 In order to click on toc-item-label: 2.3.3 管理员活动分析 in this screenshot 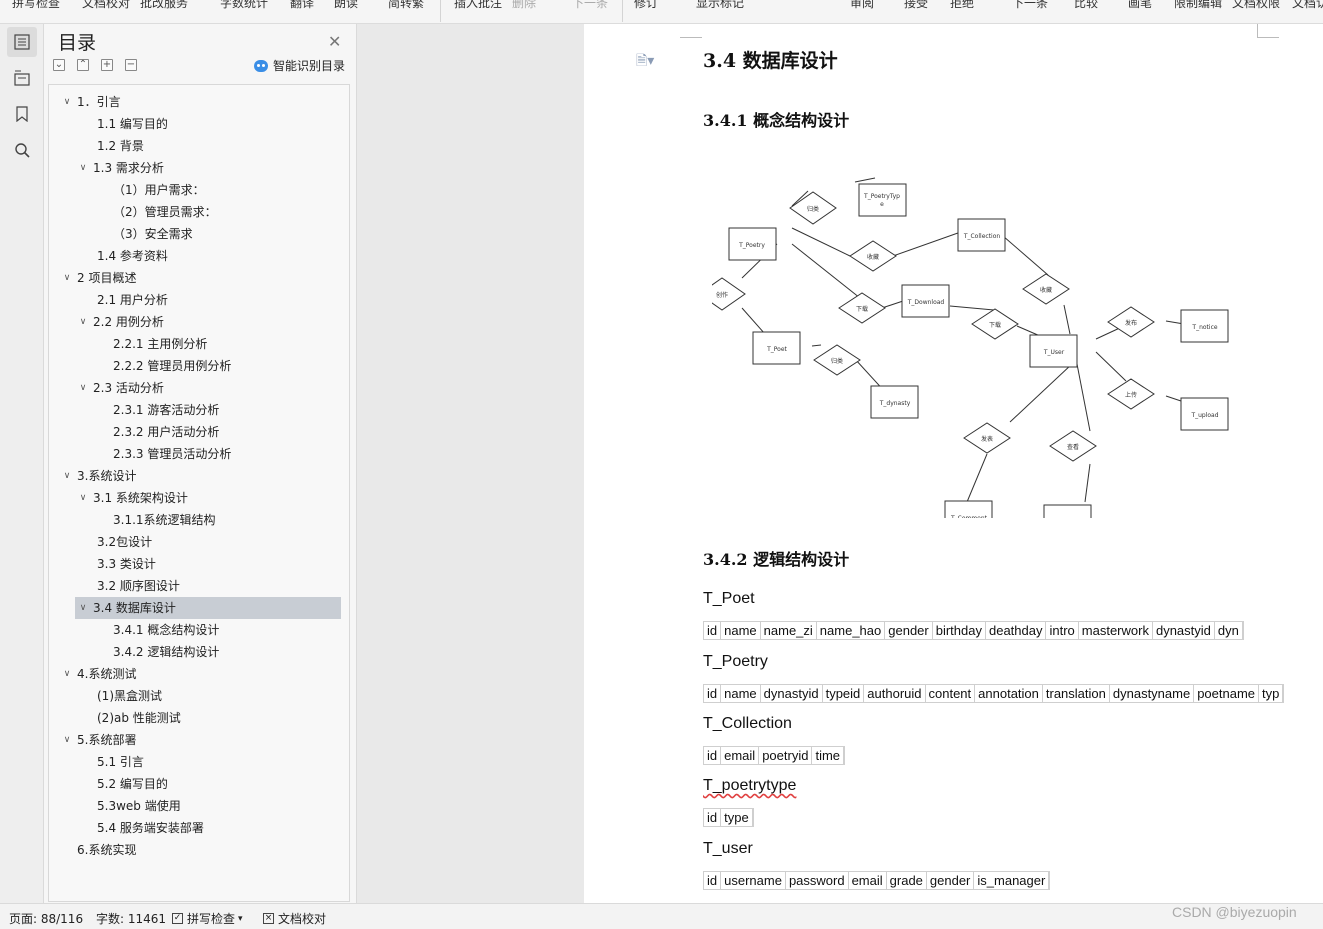, I will do `click(172, 454)`.